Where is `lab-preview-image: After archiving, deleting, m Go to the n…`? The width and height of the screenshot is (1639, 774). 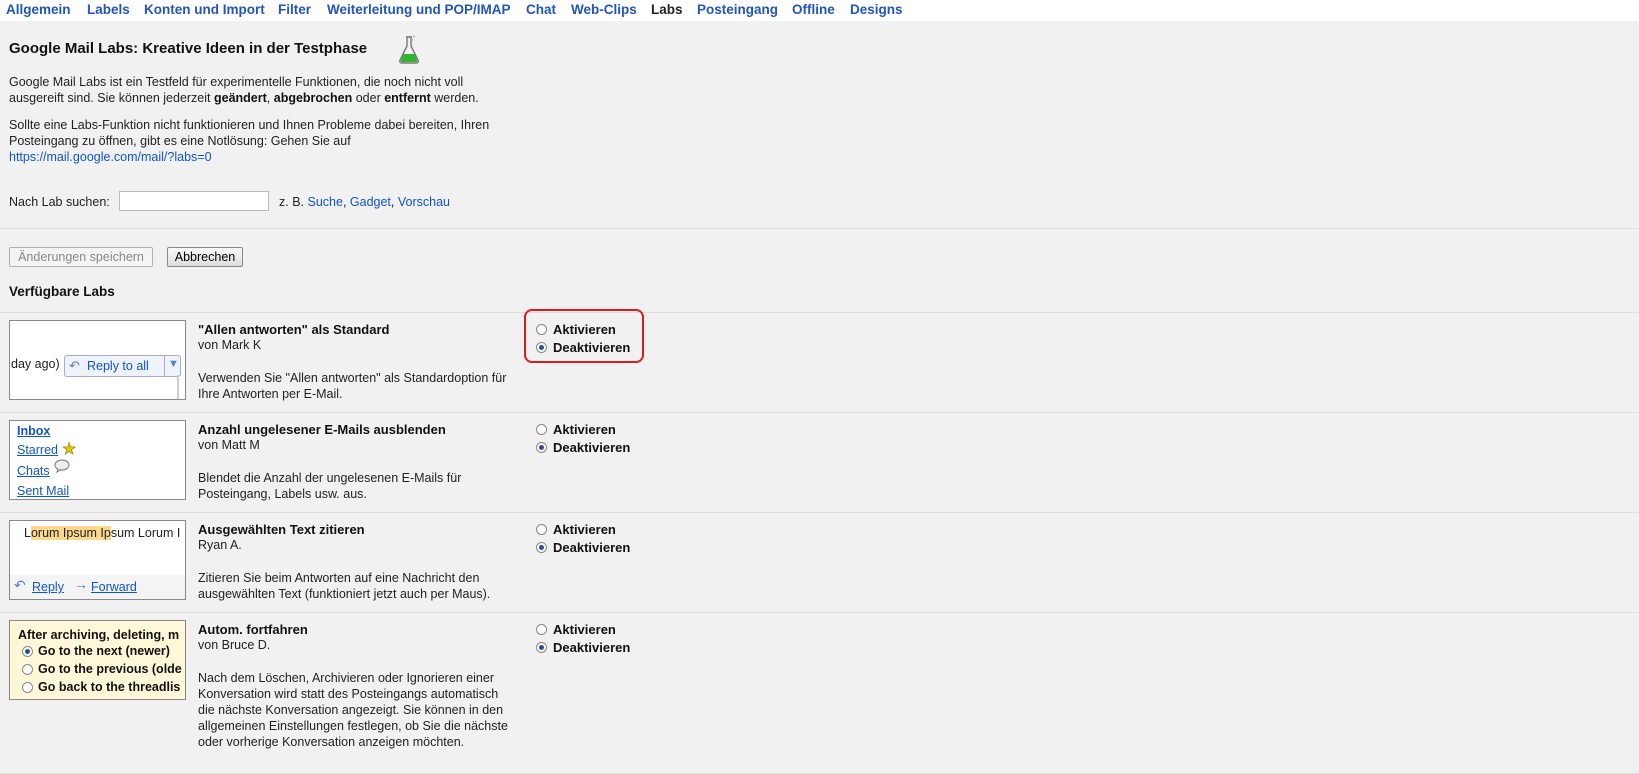 lab-preview-image: After archiving, deleting, m Go to the n… is located at coordinates (97, 660).